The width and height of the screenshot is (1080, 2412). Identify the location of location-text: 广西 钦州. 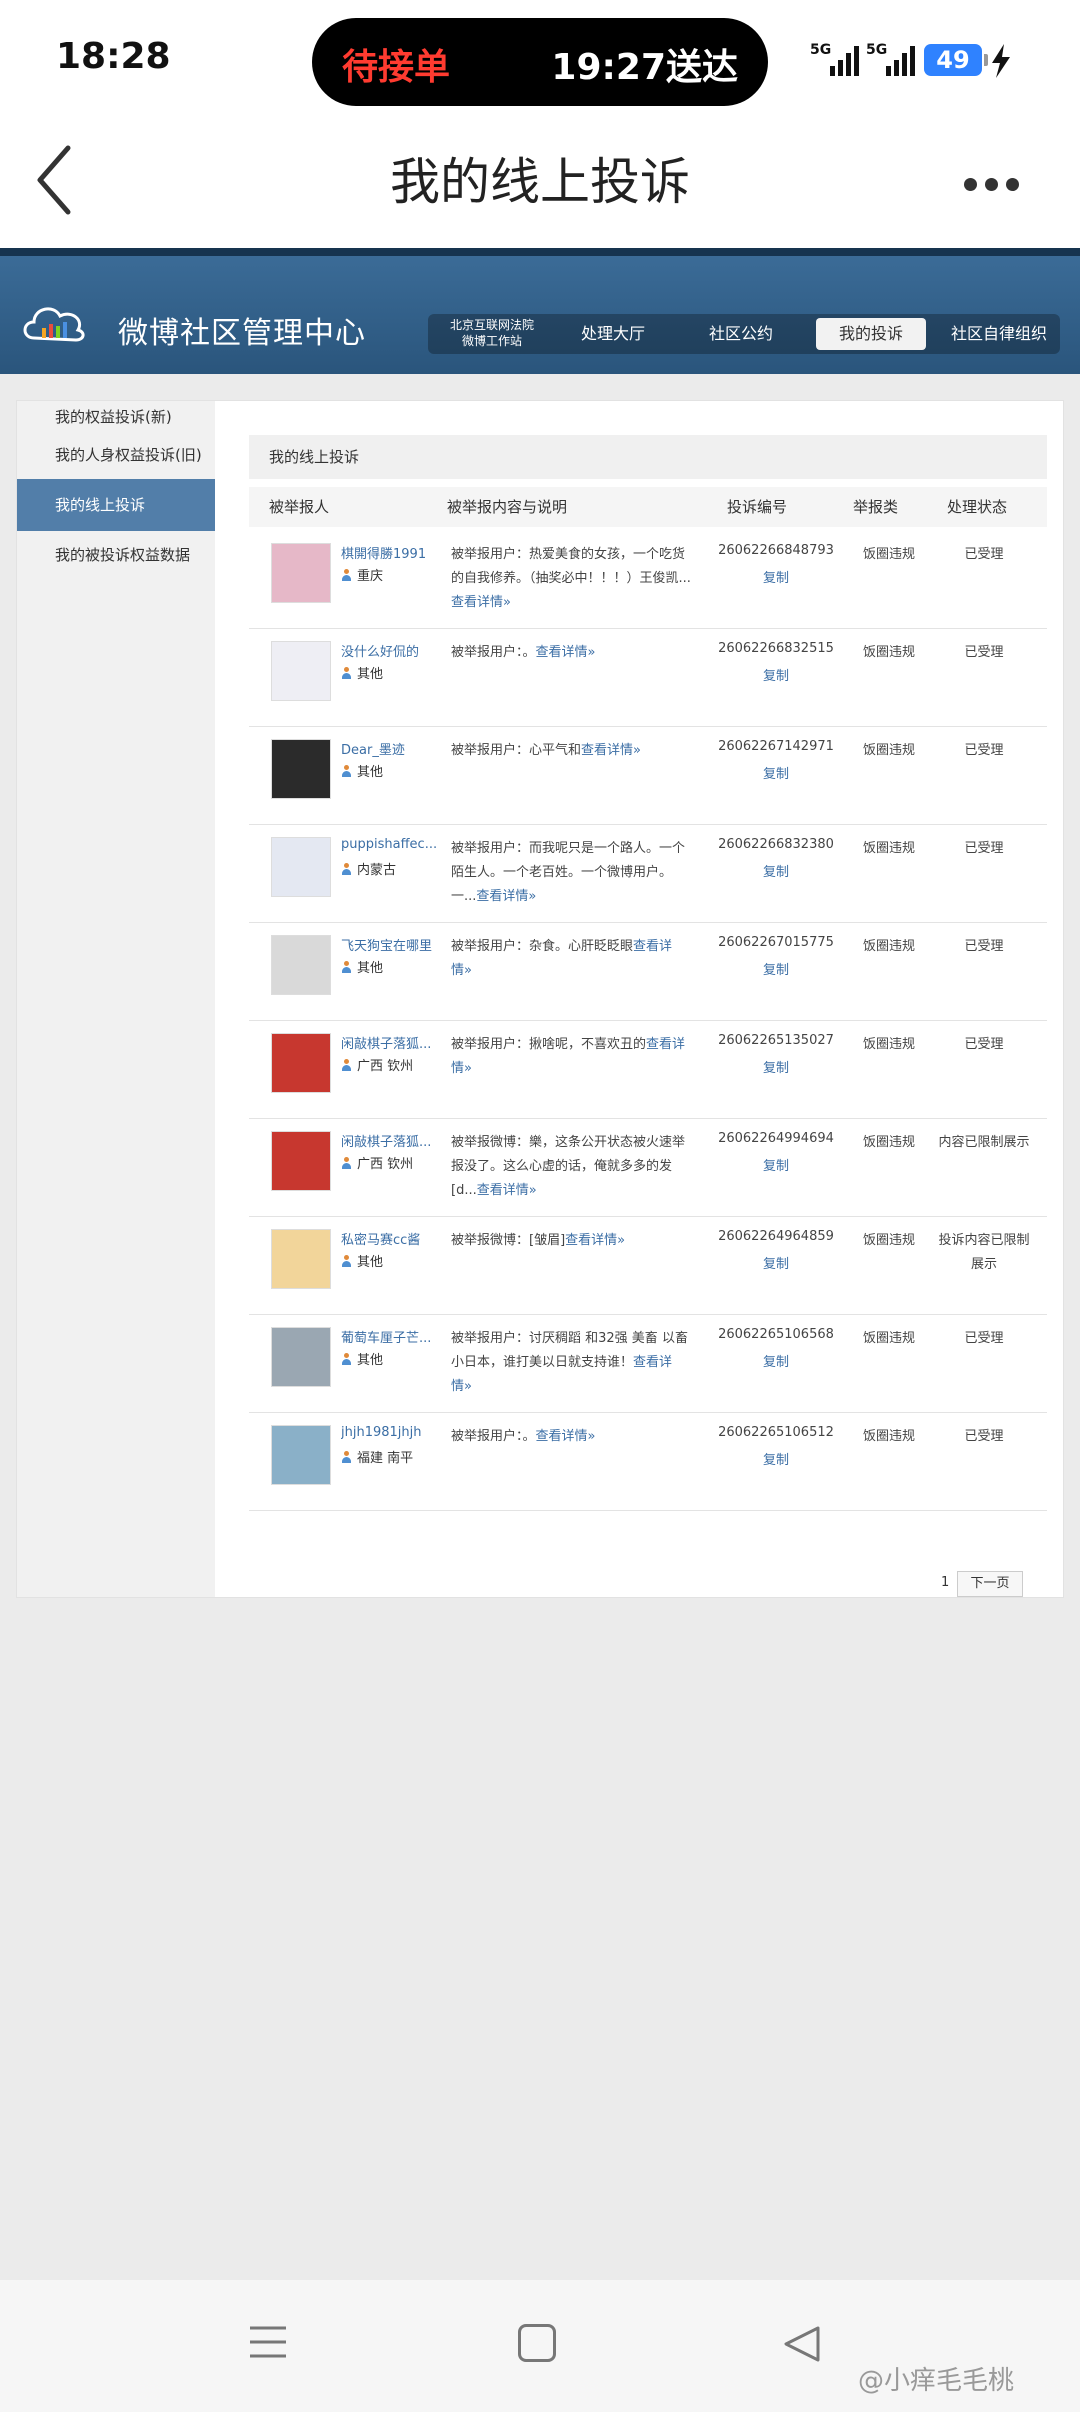
(385, 1066).